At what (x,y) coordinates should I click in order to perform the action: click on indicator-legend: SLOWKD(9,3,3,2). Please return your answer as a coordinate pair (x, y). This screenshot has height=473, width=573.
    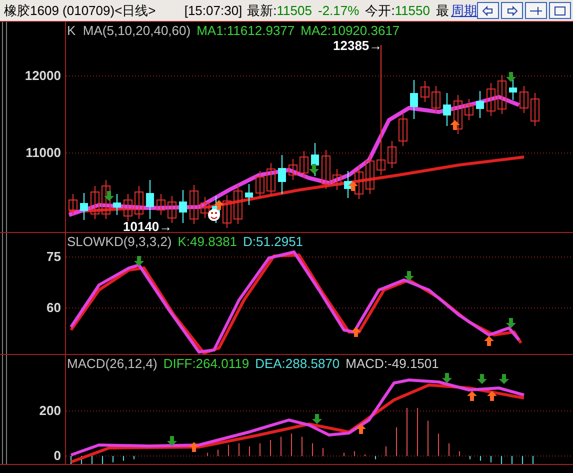
    Looking at the image, I should click on (119, 241).